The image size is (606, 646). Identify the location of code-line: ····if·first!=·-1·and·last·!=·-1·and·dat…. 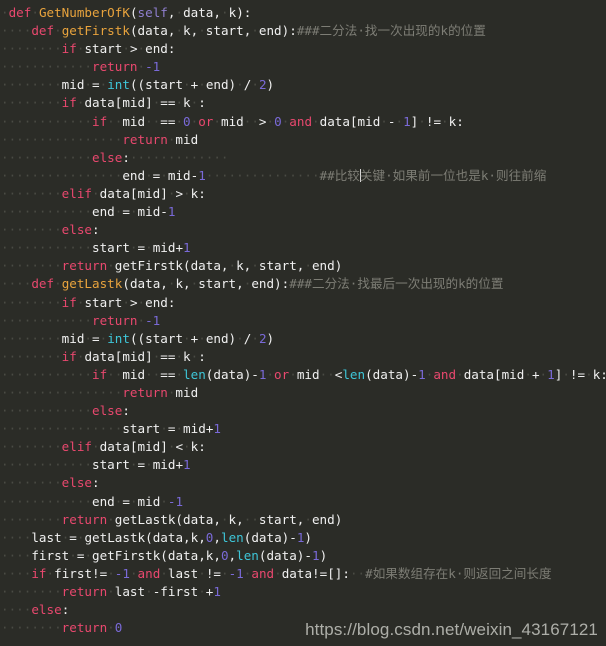
(303, 574).